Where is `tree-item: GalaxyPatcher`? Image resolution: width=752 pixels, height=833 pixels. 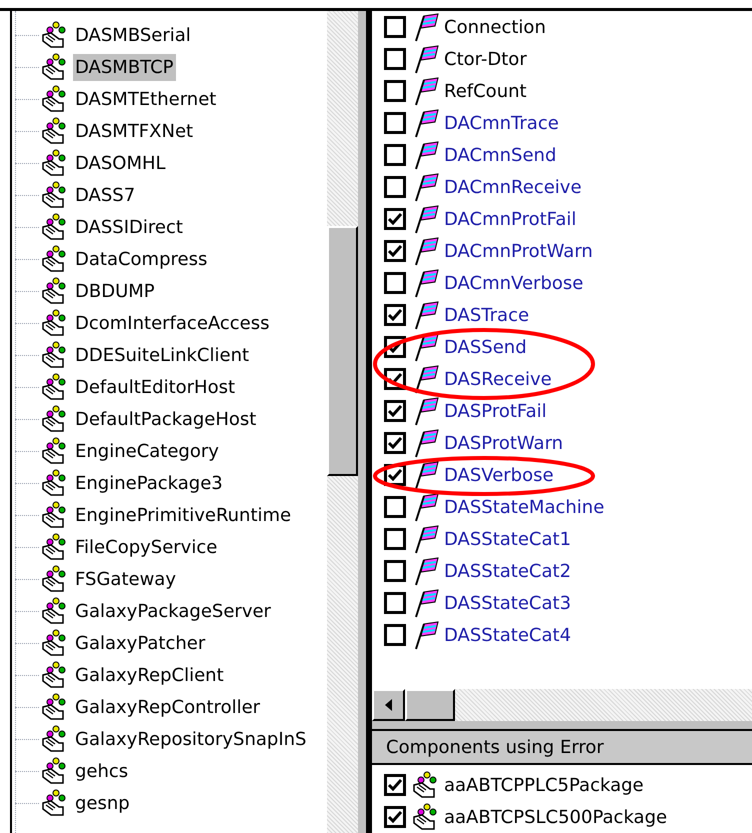 tree-item: GalaxyPatcher is located at coordinates (140, 643).